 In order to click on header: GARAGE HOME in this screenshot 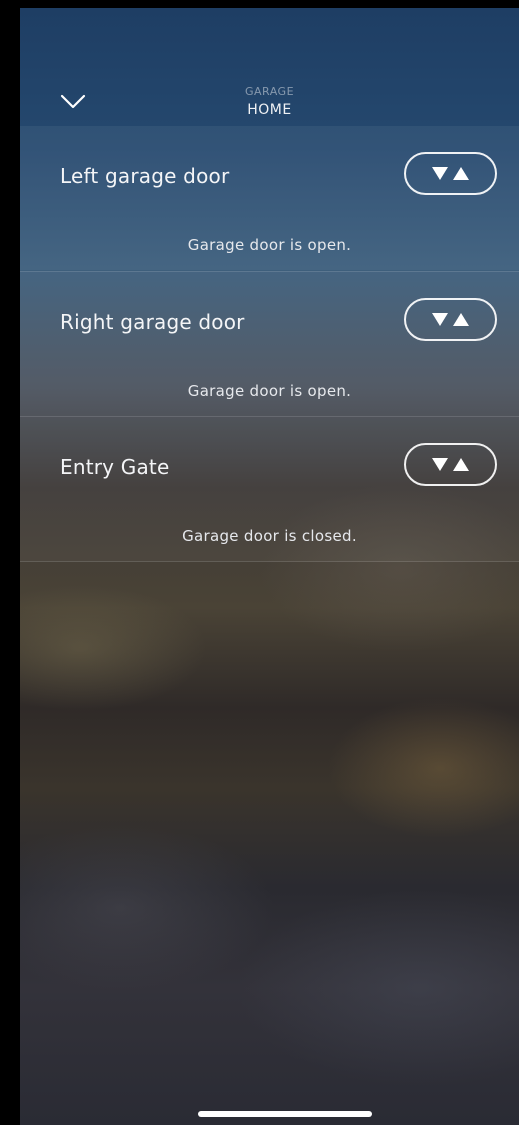, I will do `click(269, 67)`.